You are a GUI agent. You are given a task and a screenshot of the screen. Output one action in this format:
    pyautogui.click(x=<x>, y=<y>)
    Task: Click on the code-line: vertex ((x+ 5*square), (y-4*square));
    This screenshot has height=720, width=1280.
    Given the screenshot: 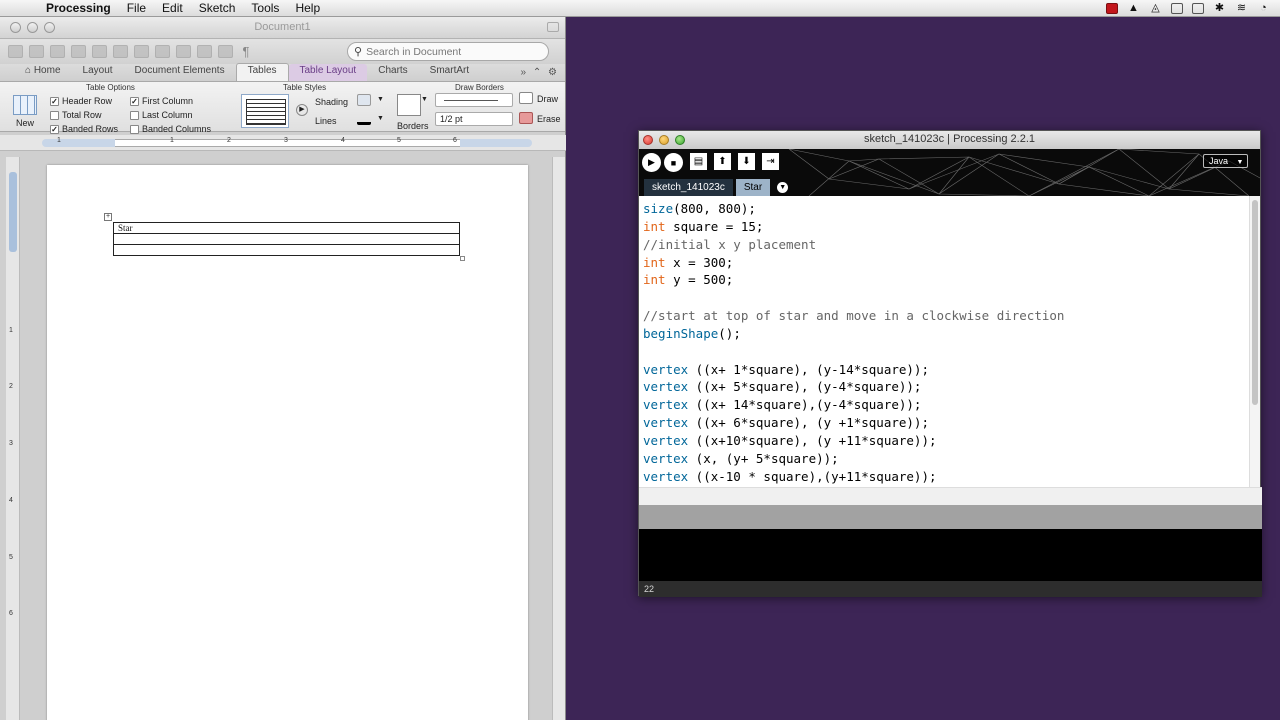 What is the action you would take?
    pyautogui.click(x=947, y=387)
    